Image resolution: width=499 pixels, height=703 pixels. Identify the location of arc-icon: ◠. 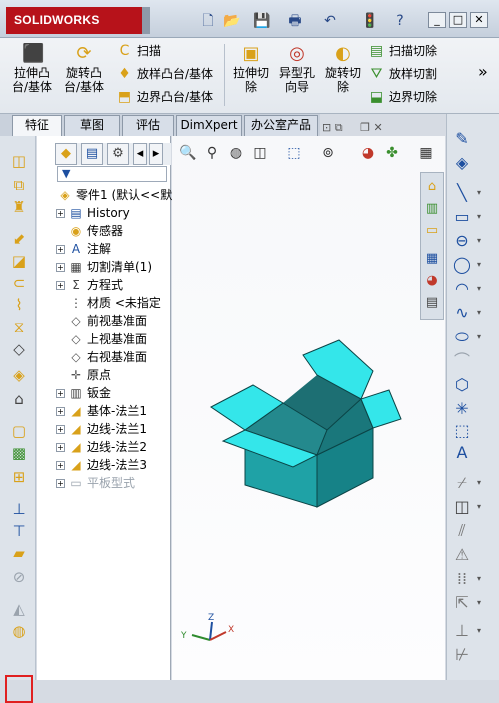
(462, 289).